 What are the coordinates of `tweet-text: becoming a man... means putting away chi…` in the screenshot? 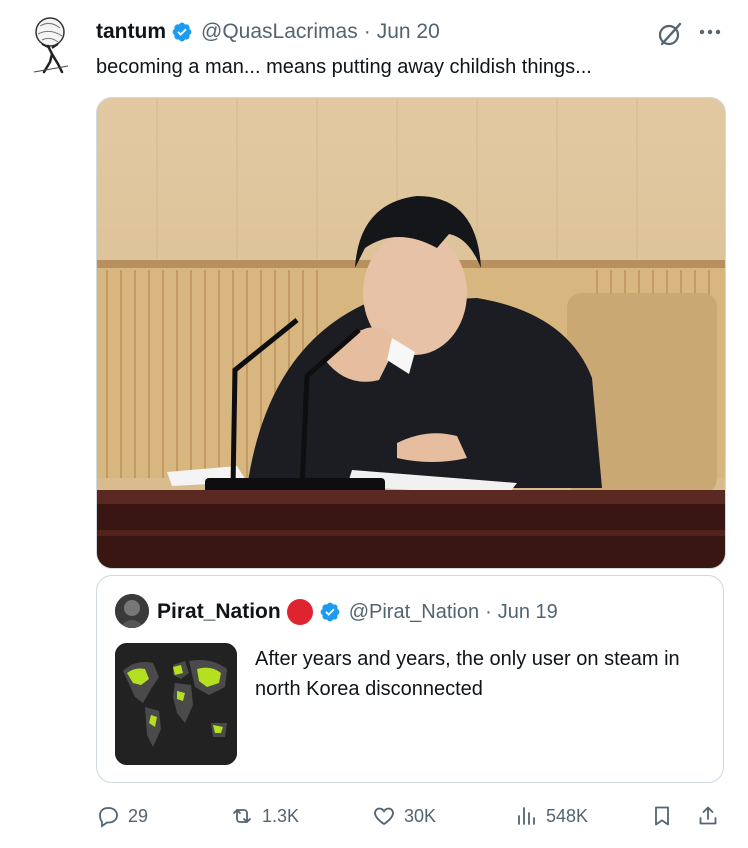 It's located at (344, 67).